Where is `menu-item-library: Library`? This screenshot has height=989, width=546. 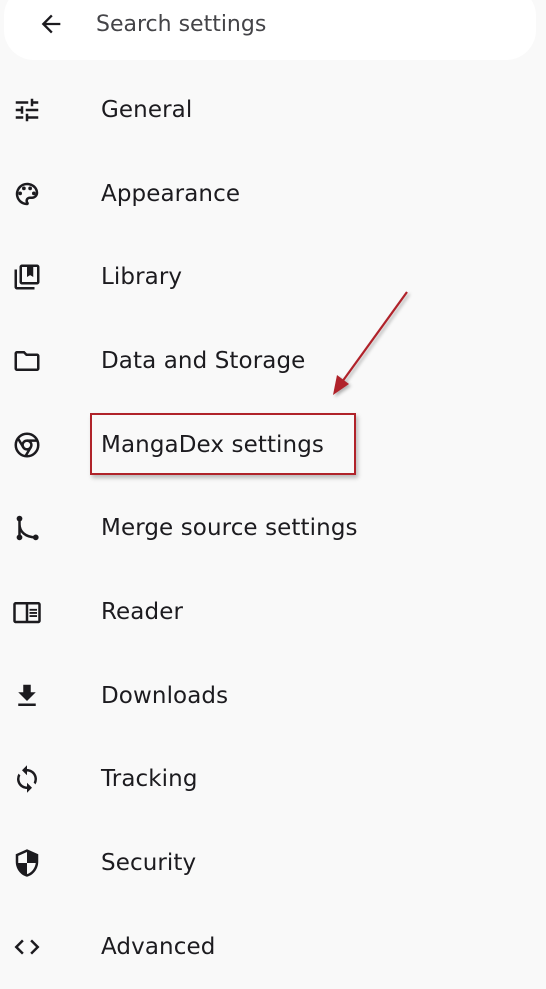 menu-item-library: Library is located at coordinates (273, 277).